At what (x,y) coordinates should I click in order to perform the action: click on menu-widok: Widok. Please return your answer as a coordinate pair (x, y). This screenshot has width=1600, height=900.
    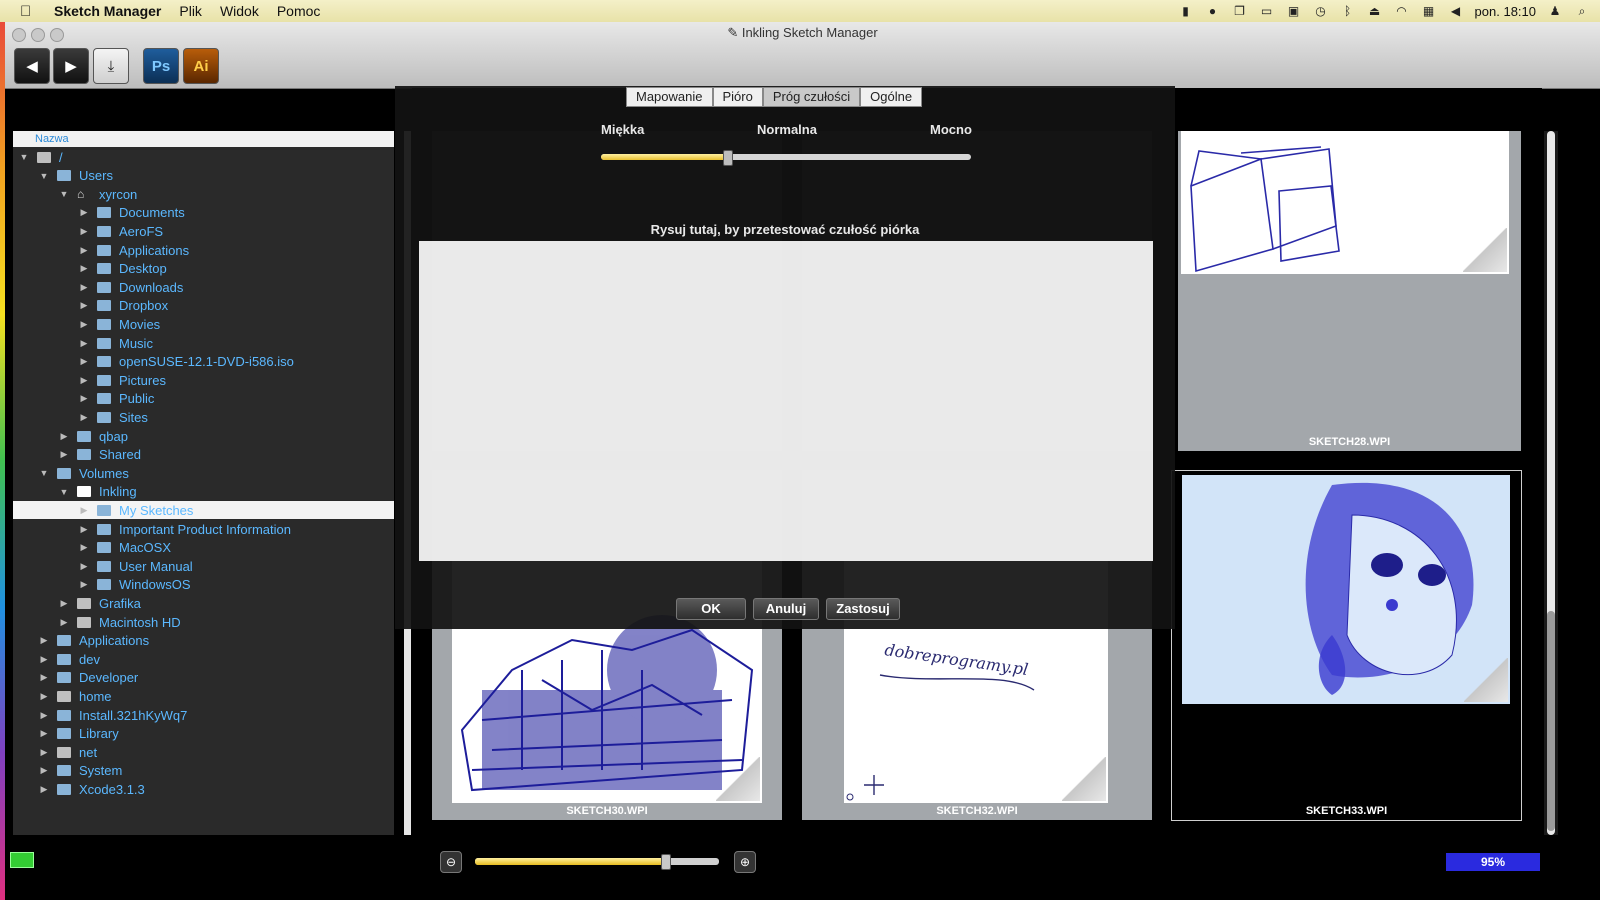
    Looking at the image, I should click on (239, 11).